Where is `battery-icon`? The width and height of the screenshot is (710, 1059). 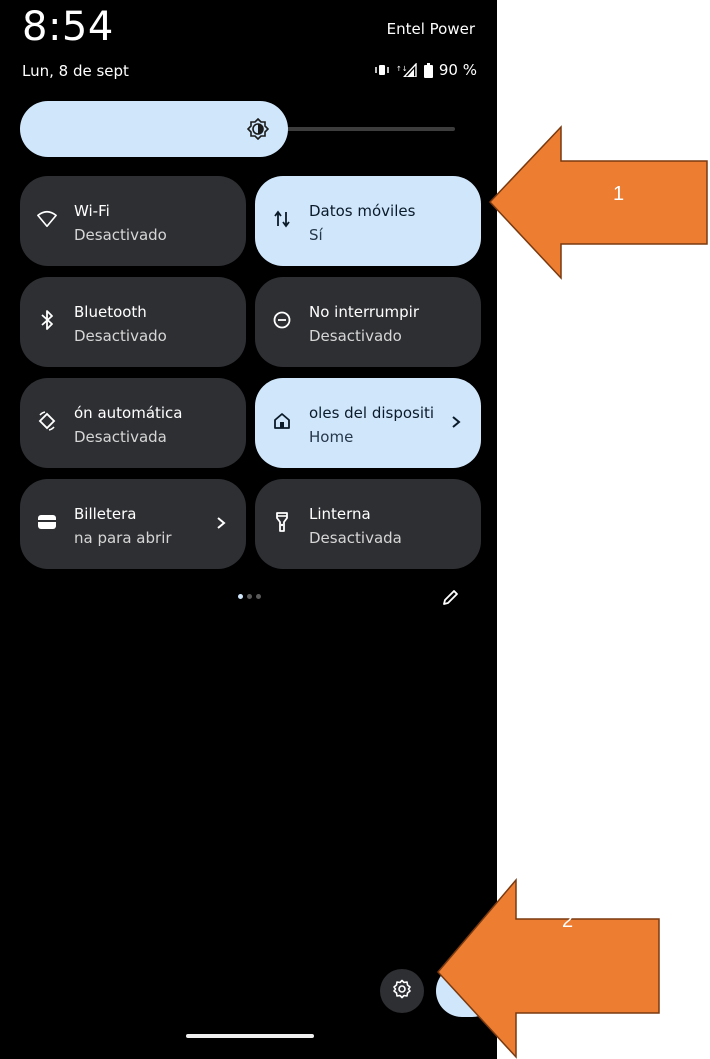 battery-icon is located at coordinates (428, 70).